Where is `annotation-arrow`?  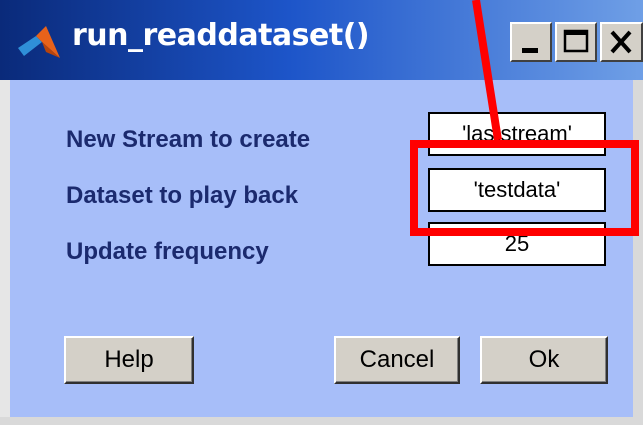 annotation-arrow is located at coordinates (487, 70).